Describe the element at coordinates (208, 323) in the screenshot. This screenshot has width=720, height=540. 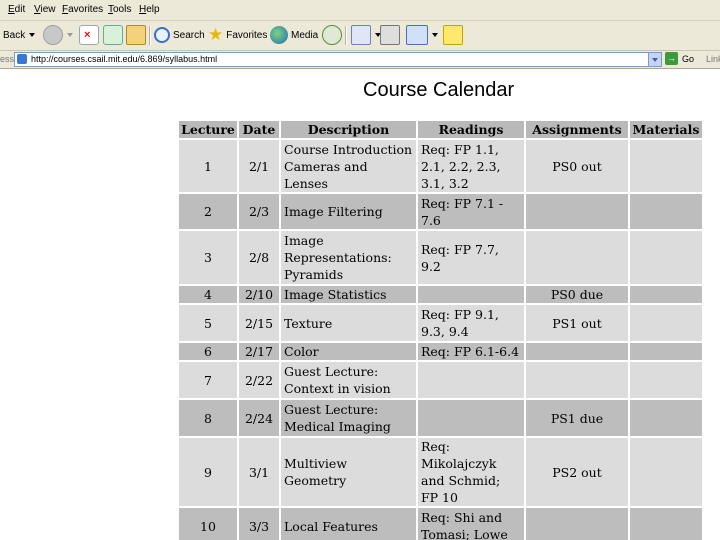
I see `lecture-cell: 5` at that location.